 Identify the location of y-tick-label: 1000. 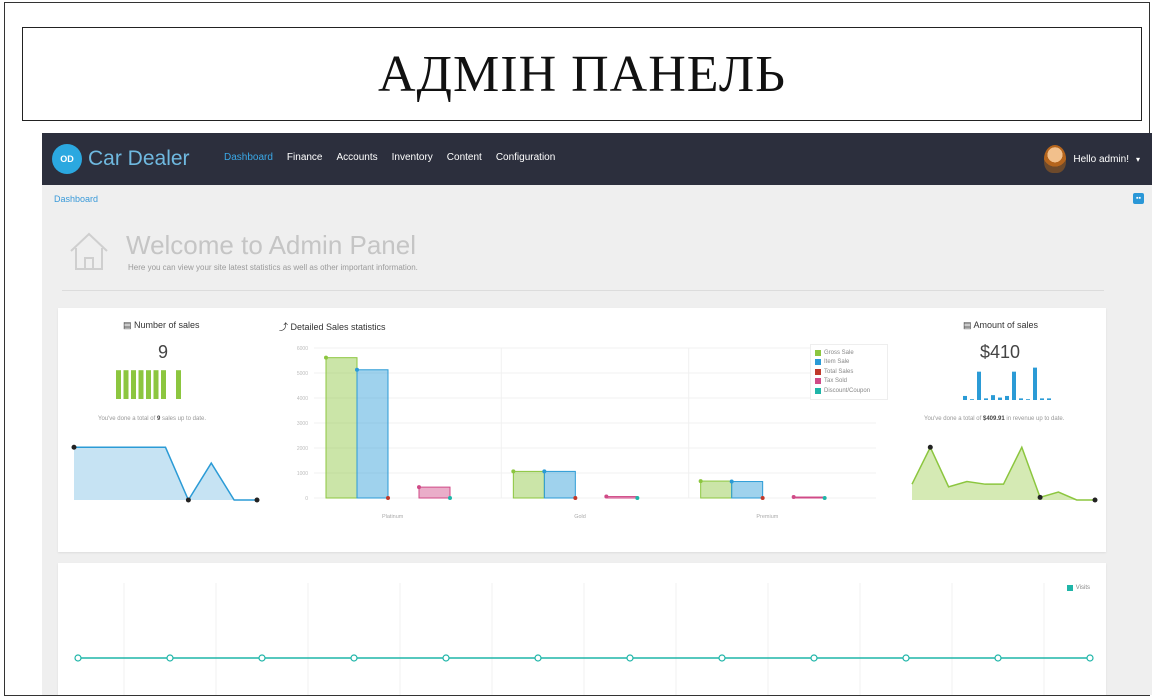
(302, 474).